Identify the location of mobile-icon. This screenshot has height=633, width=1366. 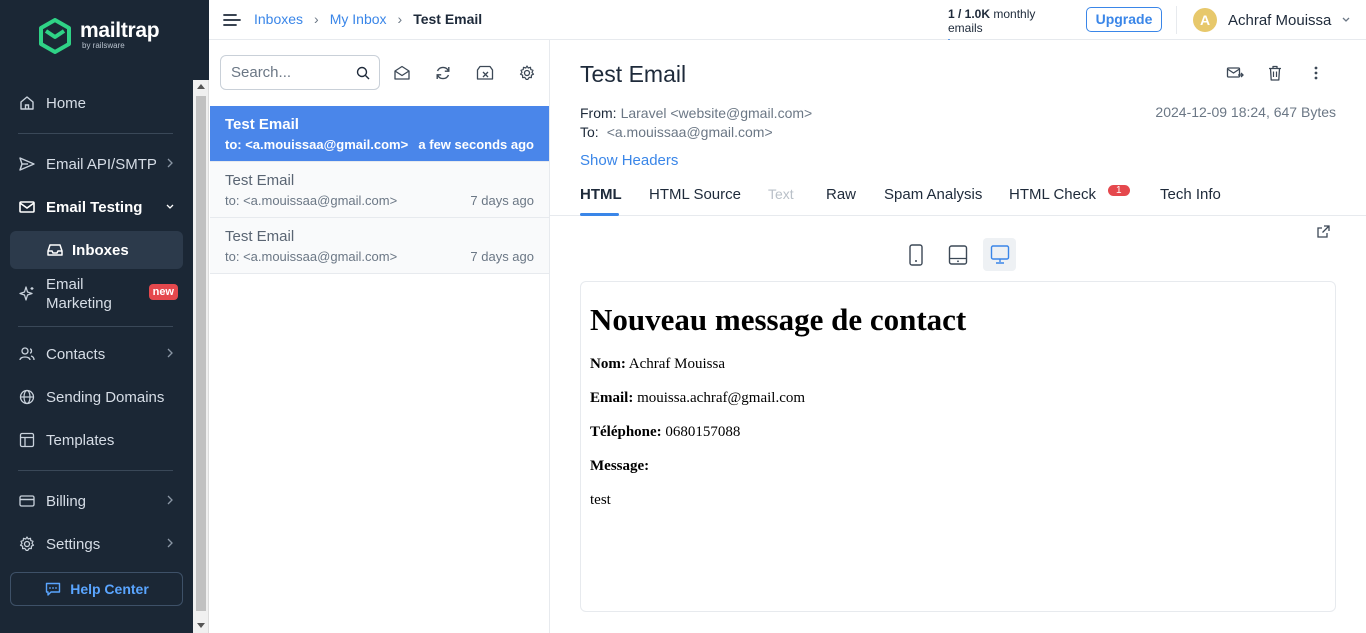
(916, 255).